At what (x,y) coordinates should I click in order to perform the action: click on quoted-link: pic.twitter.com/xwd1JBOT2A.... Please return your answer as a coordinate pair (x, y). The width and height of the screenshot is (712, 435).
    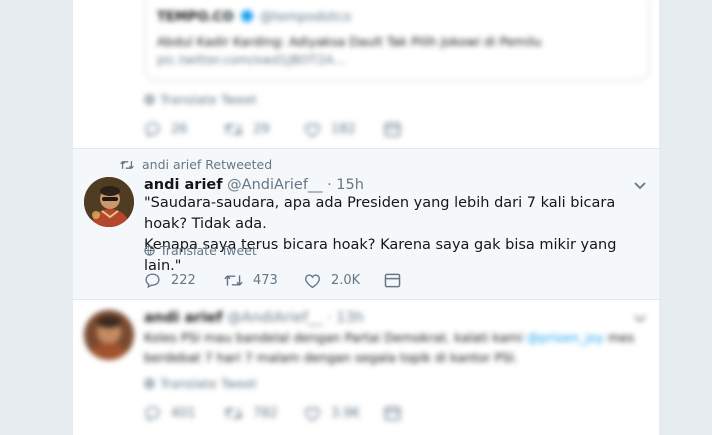
    Looking at the image, I should click on (349, 60).